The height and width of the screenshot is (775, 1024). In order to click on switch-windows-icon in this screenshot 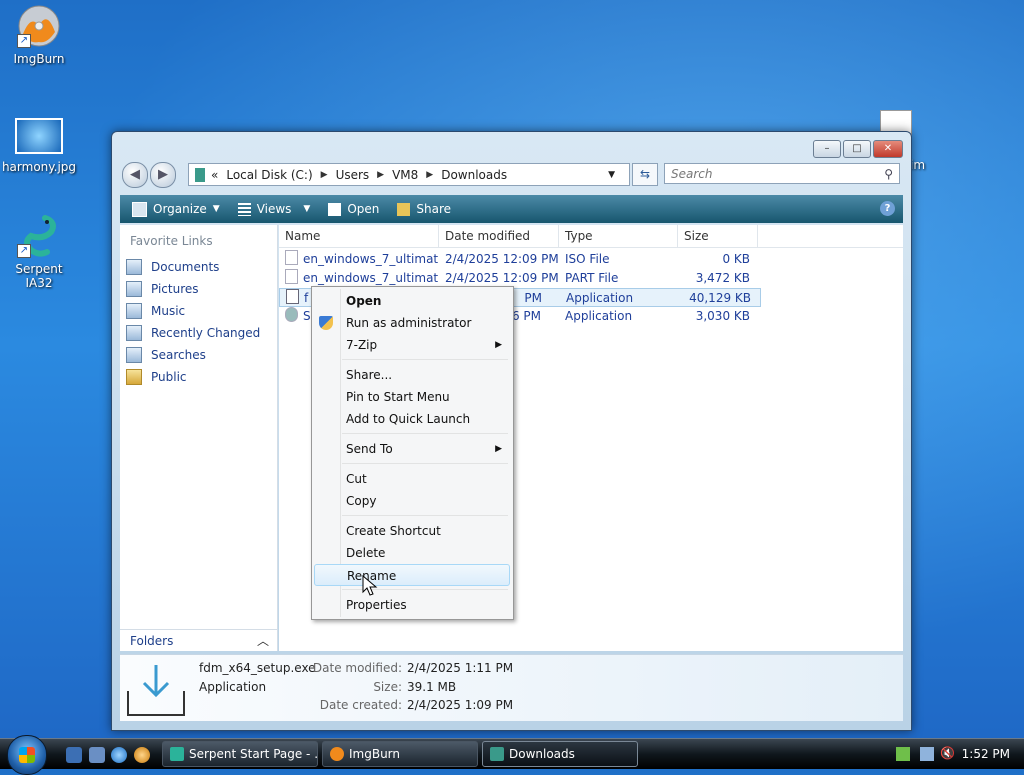, I will do `click(97, 755)`.